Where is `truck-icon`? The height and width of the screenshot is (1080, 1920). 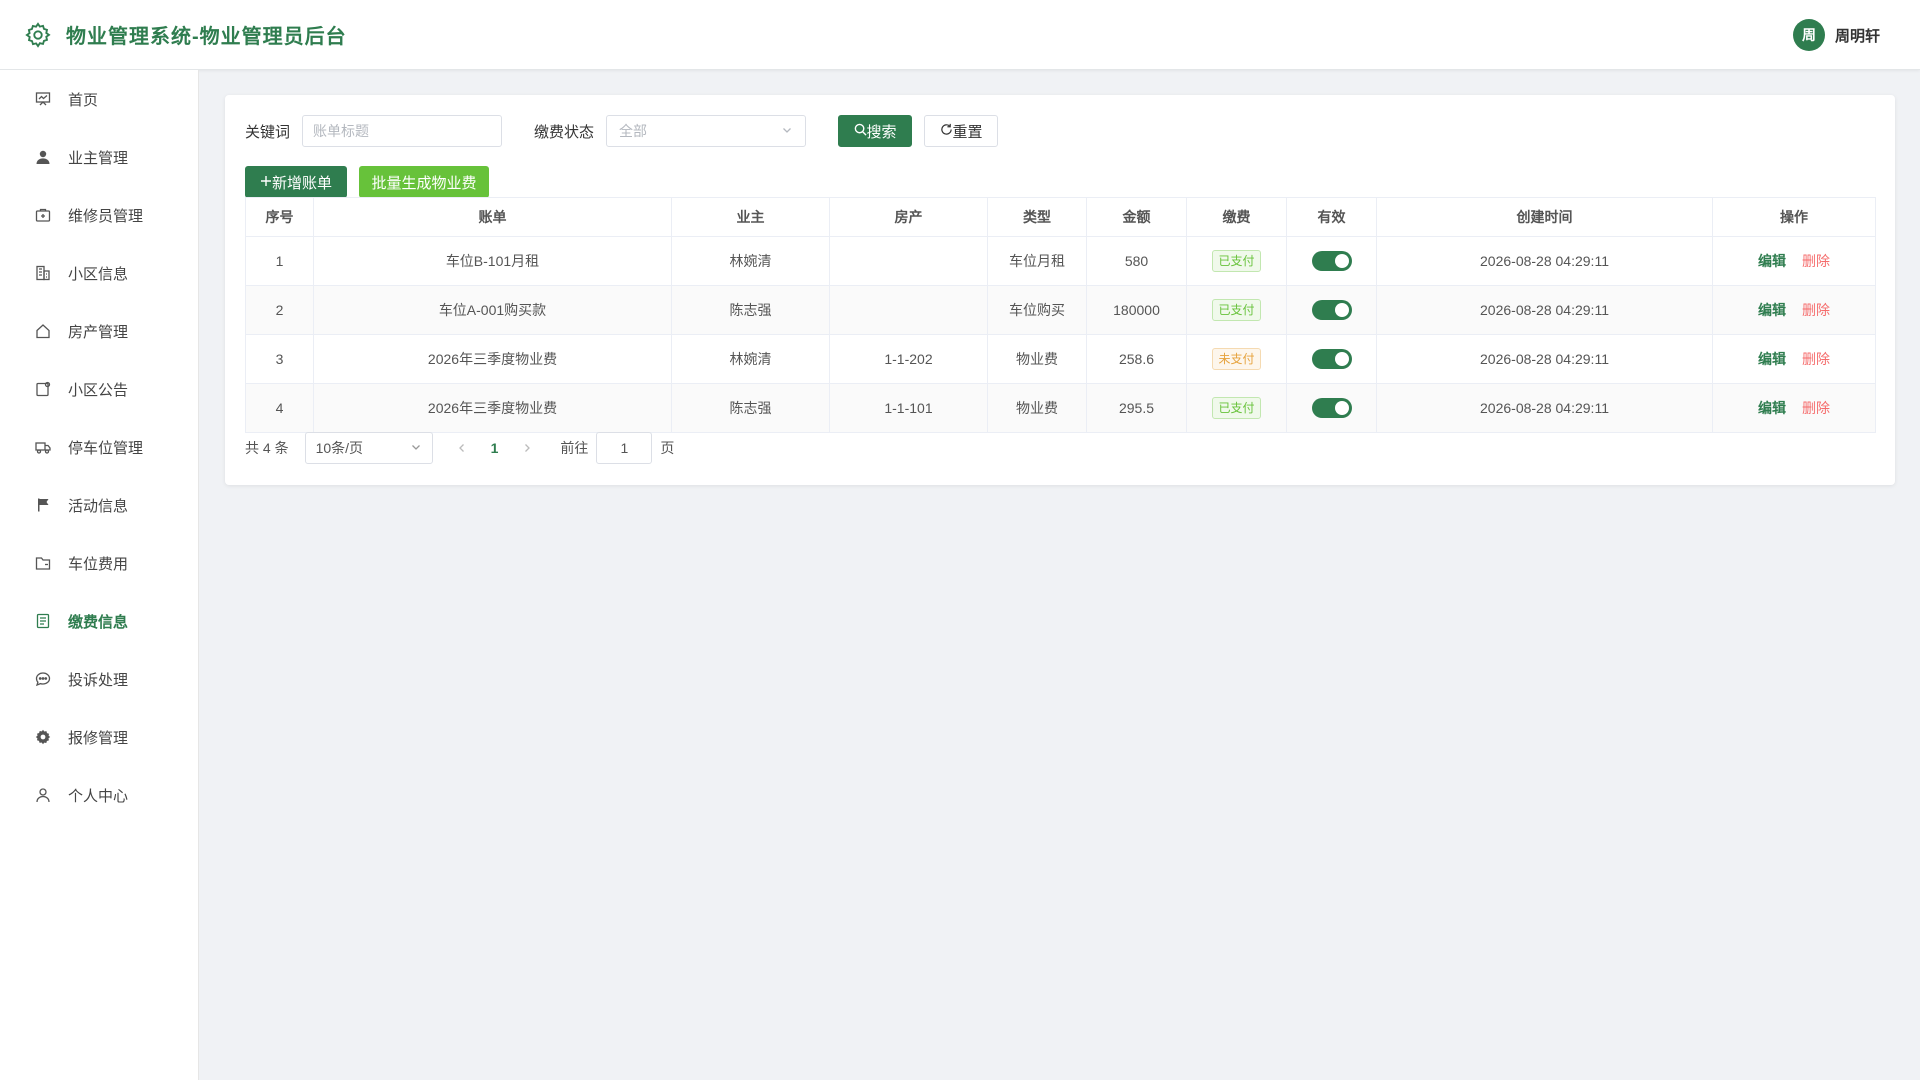
truck-icon is located at coordinates (43, 447).